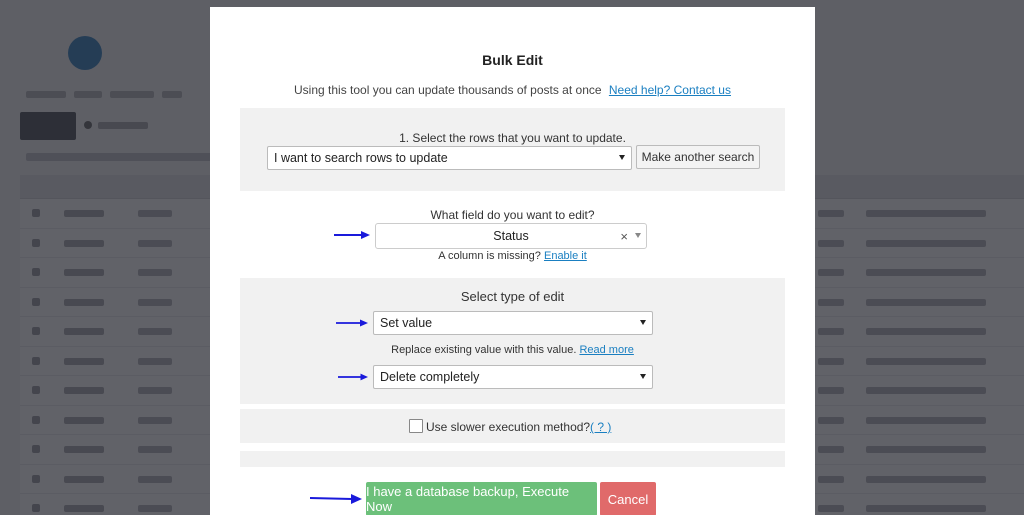 The image size is (1024, 515). I want to click on enable-it-link: Enable it, so click(565, 256).